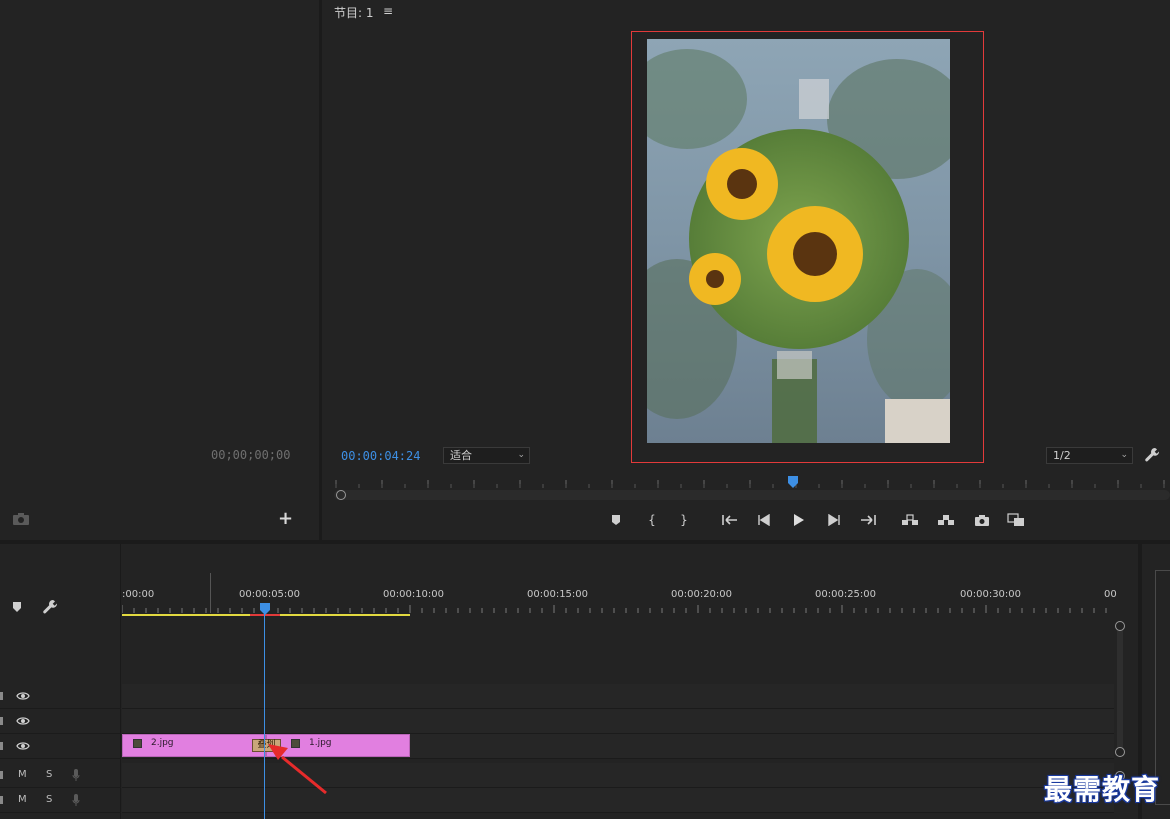 The width and height of the screenshot is (1170, 819). I want to click on step-forward-icon, so click(834, 520).